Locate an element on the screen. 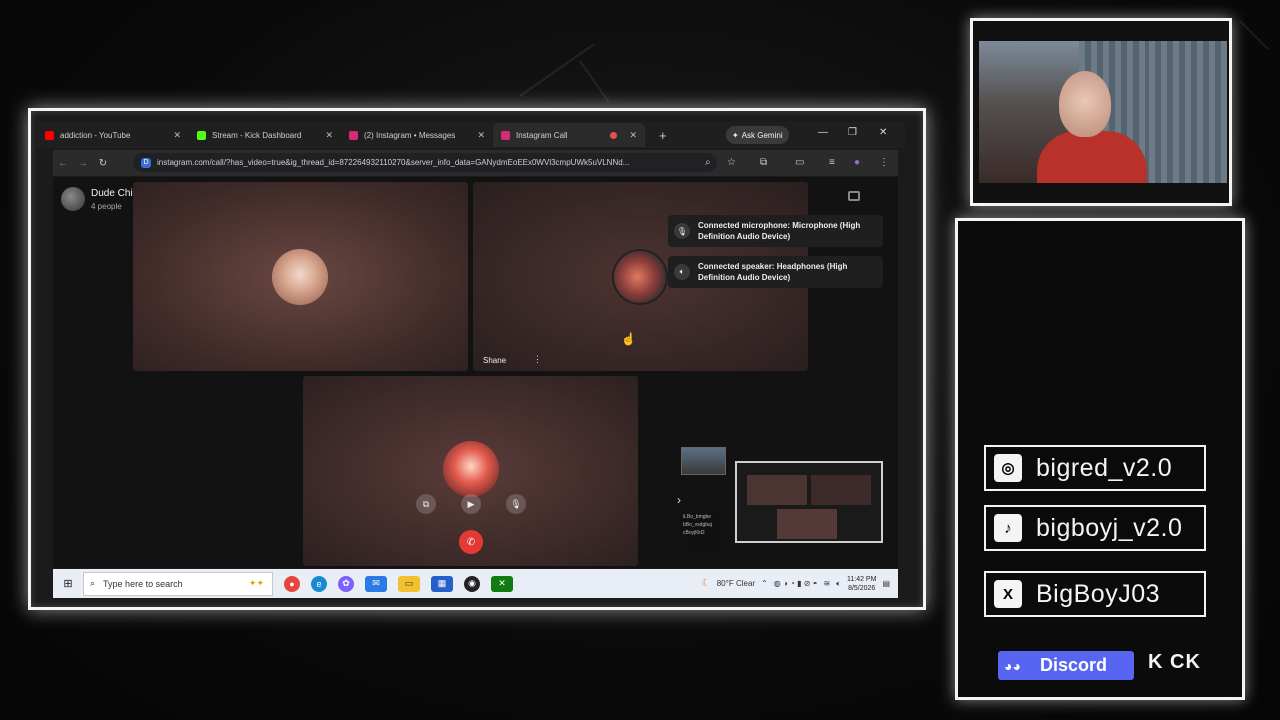 This screenshot has width=1280, height=720. discord-icon: ◕◕ is located at coordinates (1012, 665).